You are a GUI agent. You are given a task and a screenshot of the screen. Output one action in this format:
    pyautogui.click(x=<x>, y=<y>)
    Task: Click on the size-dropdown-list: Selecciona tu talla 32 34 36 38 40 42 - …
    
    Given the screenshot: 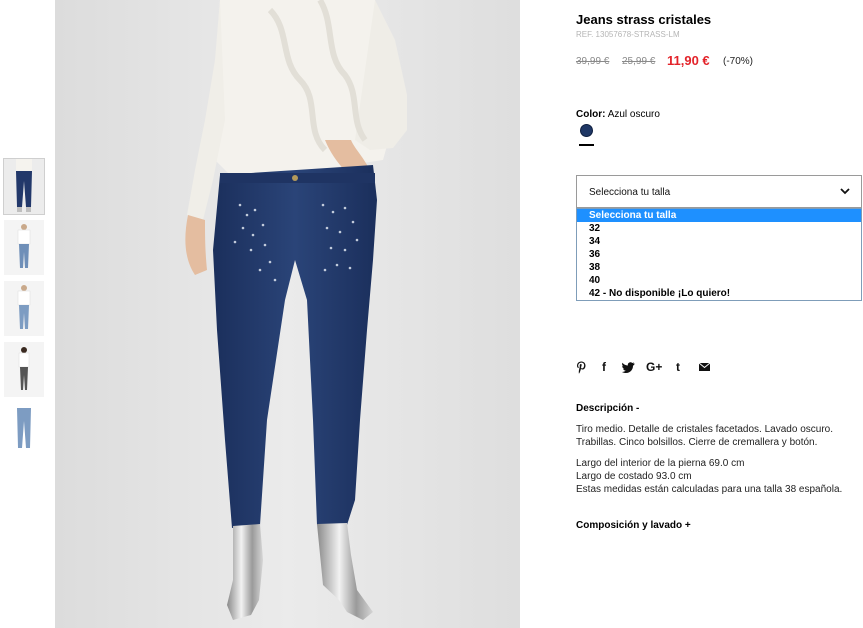 What is the action you would take?
    pyautogui.click(x=719, y=254)
    